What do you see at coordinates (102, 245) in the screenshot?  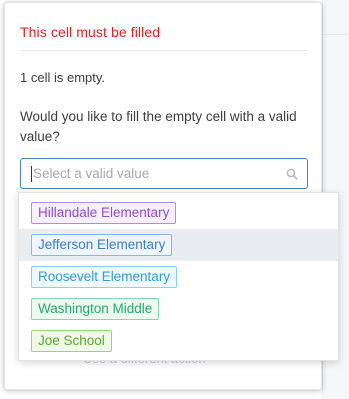 I see `option-chip: Jefferson Elementary` at bounding box center [102, 245].